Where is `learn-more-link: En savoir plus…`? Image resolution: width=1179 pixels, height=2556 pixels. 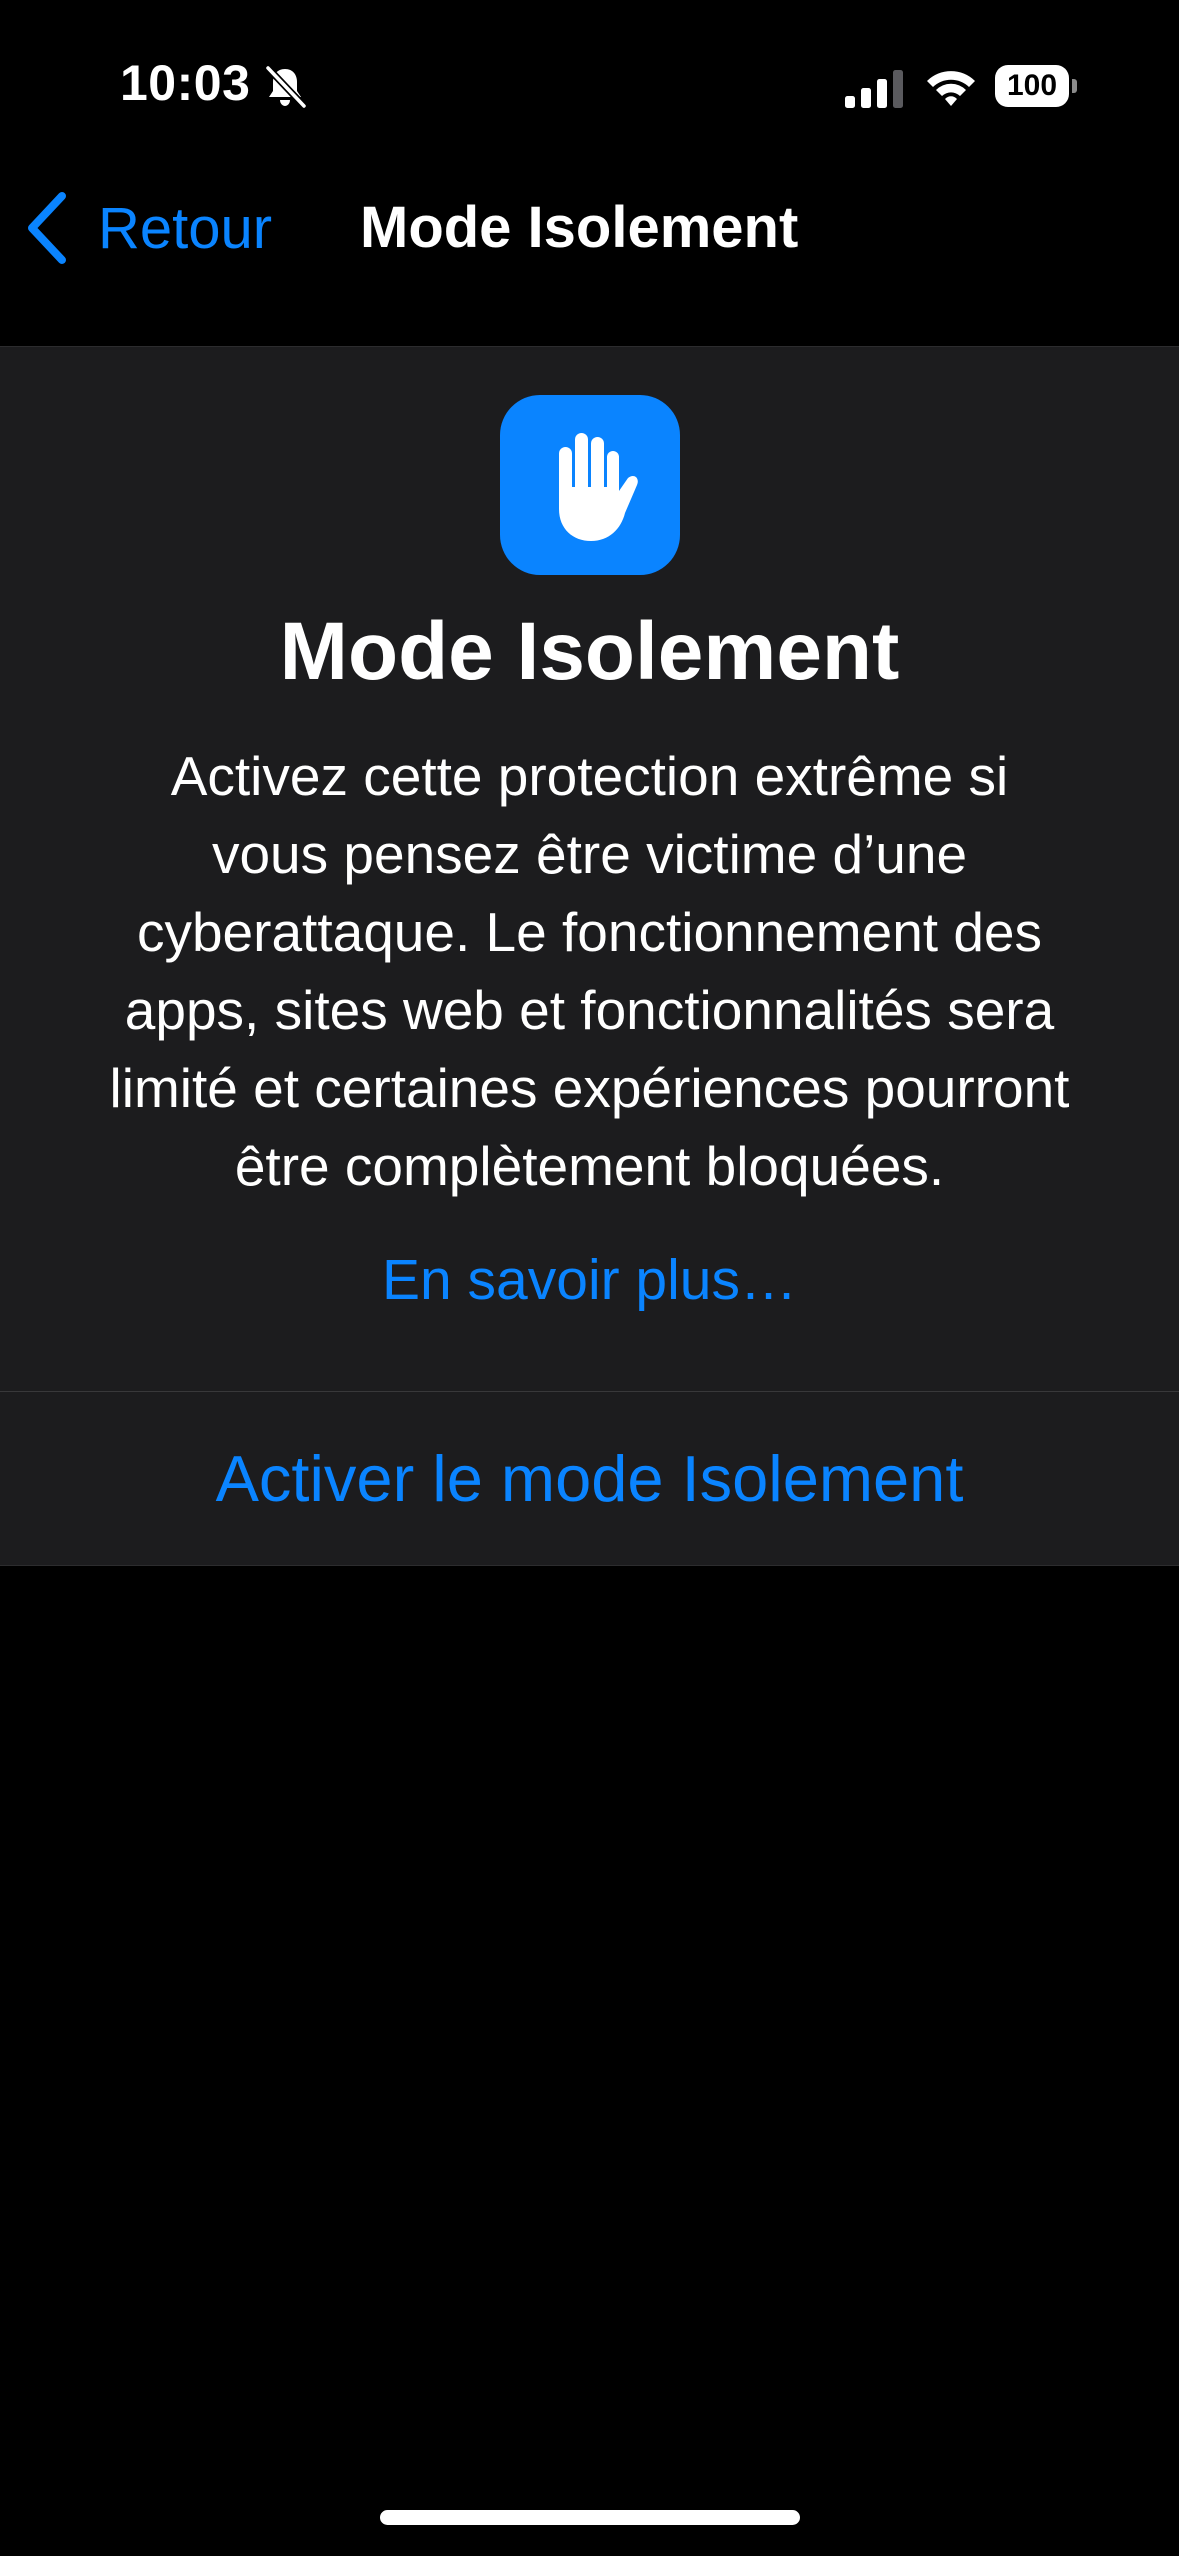
learn-more-link: En savoir plus… is located at coordinates (589, 1280).